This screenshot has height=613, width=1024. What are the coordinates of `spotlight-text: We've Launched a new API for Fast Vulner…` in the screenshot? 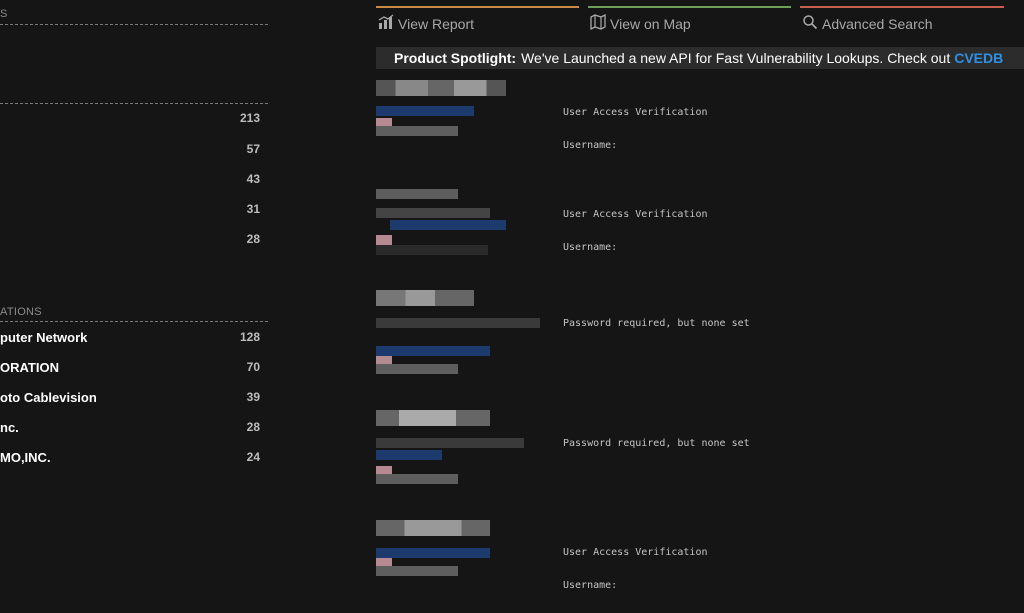 It's located at (736, 58).